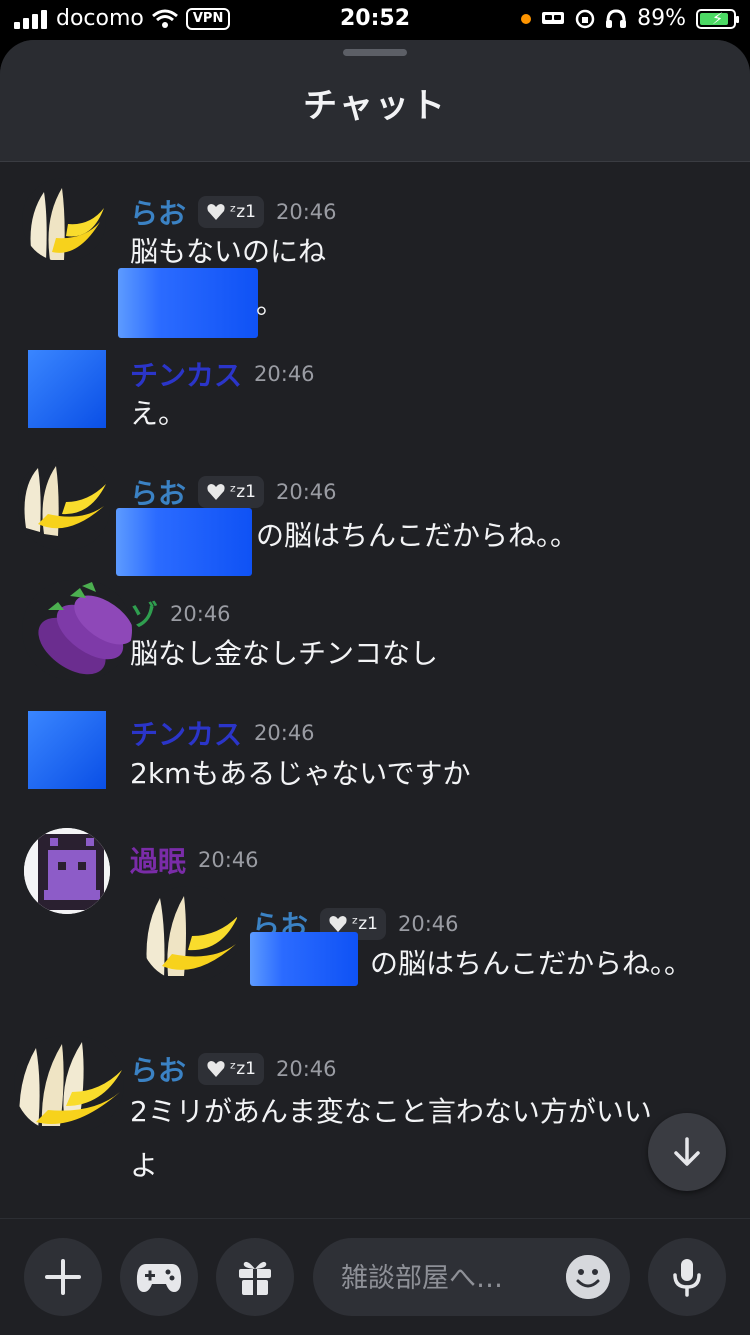 This screenshot has width=750, height=1335. Describe the element at coordinates (526, 18) in the screenshot. I see `mic-in-use-dot` at that location.